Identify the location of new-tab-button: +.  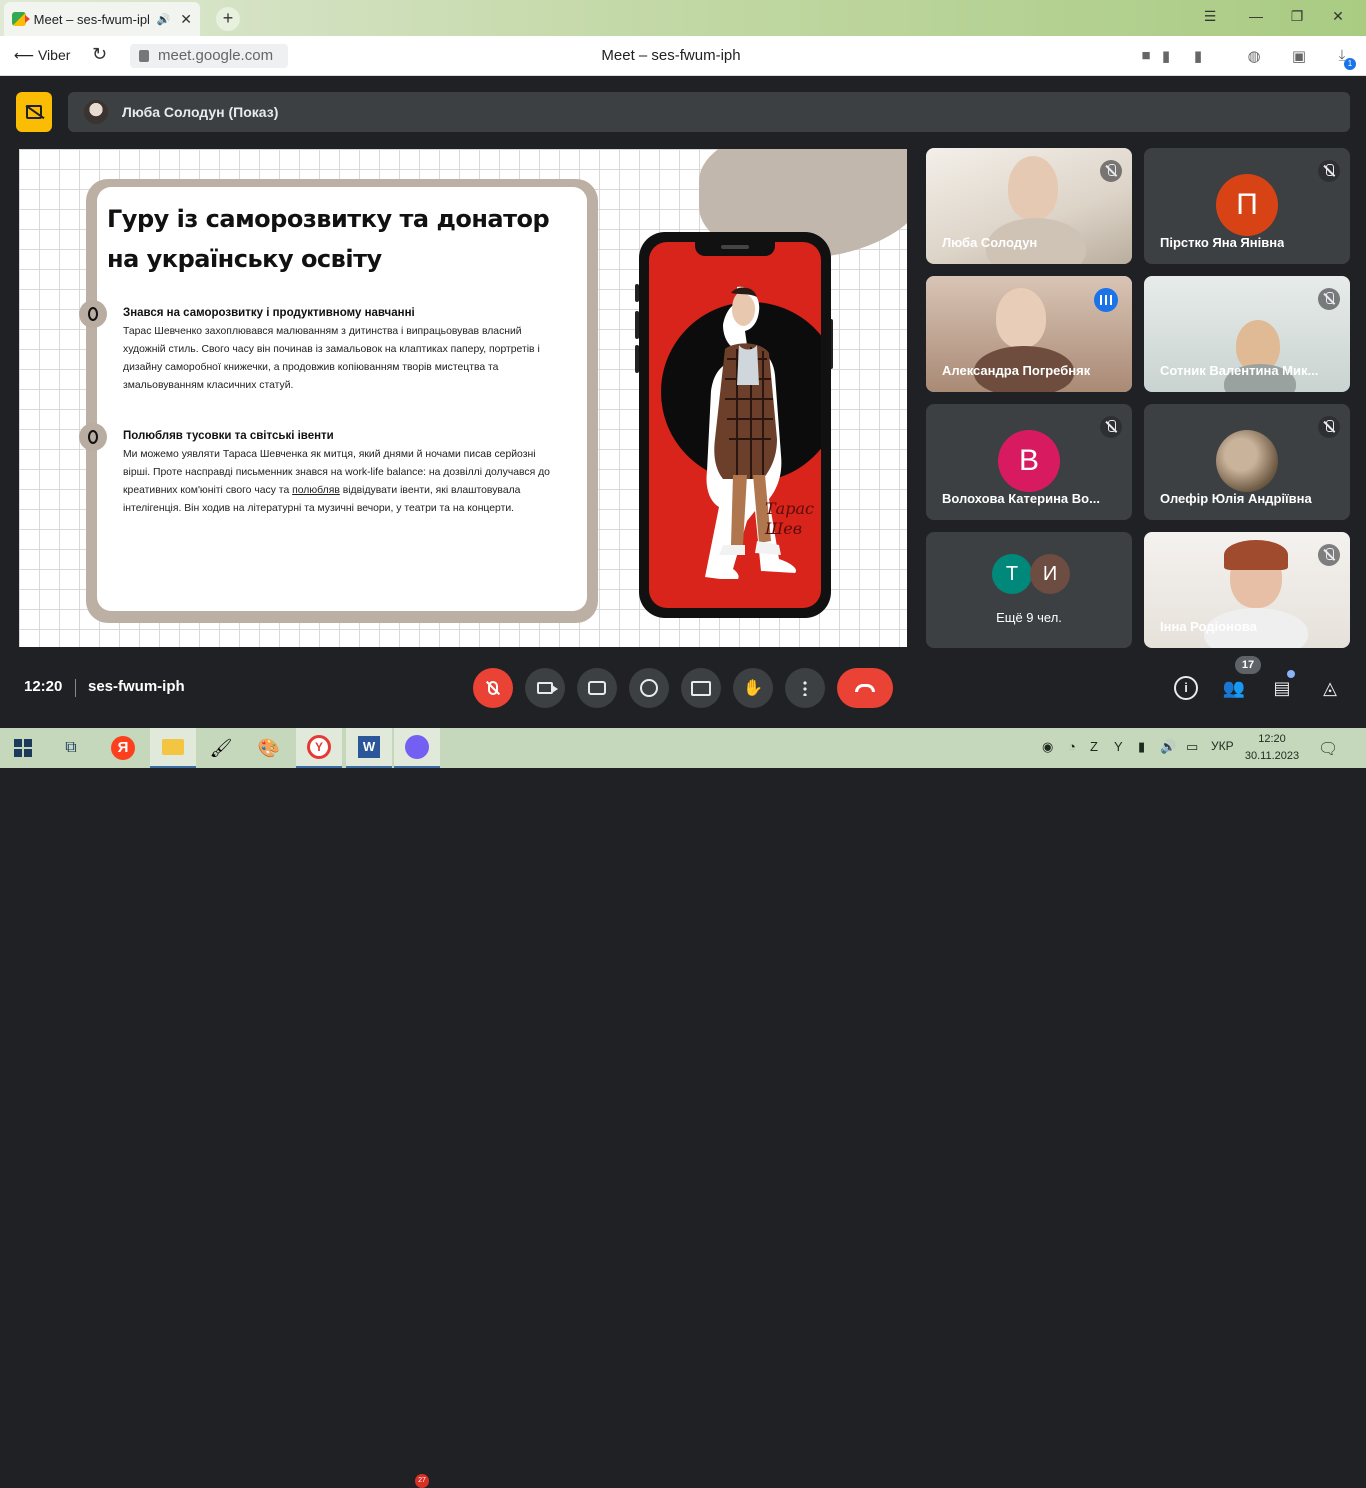
(228, 19).